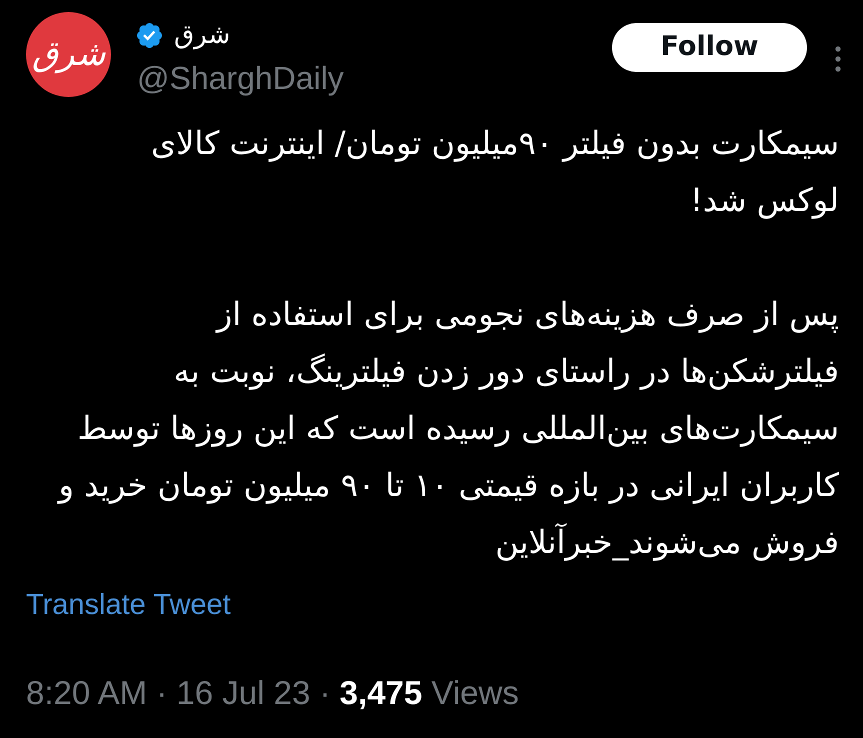 The image size is (863, 738). I want to click on user-handle: @SharghDaily, so click(240, 78).